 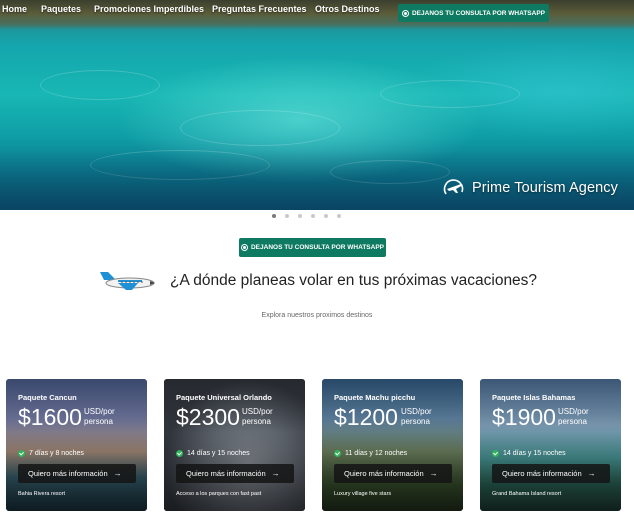 What do you see at coordinates (317, 247) in the screenshot?
I see `whatsapp-main-label: DEJANOS TU CONSULTA POR WHATSAPP` at bounding box center [317, 247].